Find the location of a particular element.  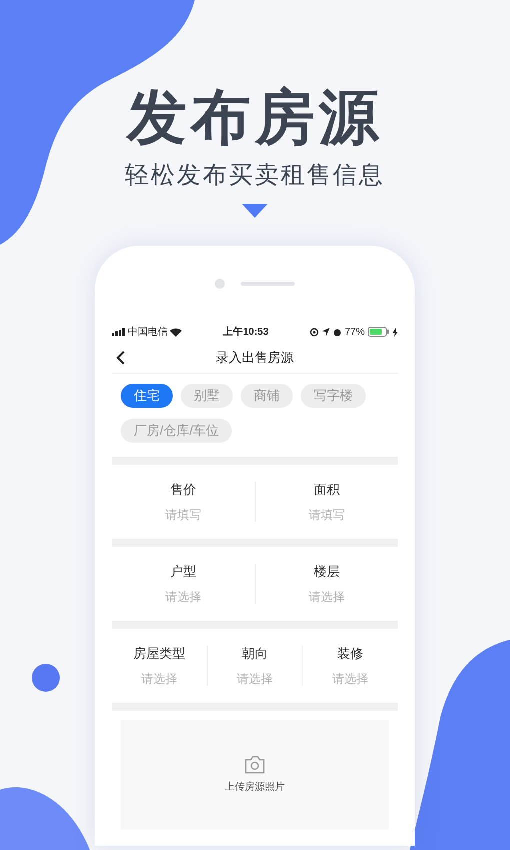

field-label: 房屋类型 is located at coordinates (159, 654).